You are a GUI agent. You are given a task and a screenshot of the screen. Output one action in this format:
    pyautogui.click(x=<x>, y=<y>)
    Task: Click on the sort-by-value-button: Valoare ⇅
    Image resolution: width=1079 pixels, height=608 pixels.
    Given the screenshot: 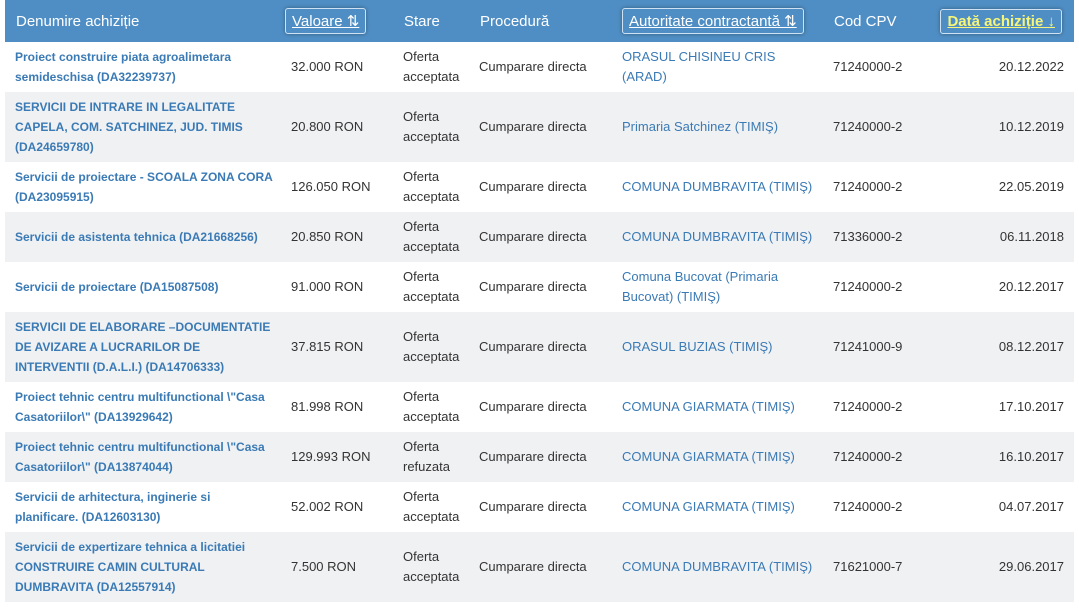 What is the action you would take?
    pyautogui.click(x=326, y=21)
    